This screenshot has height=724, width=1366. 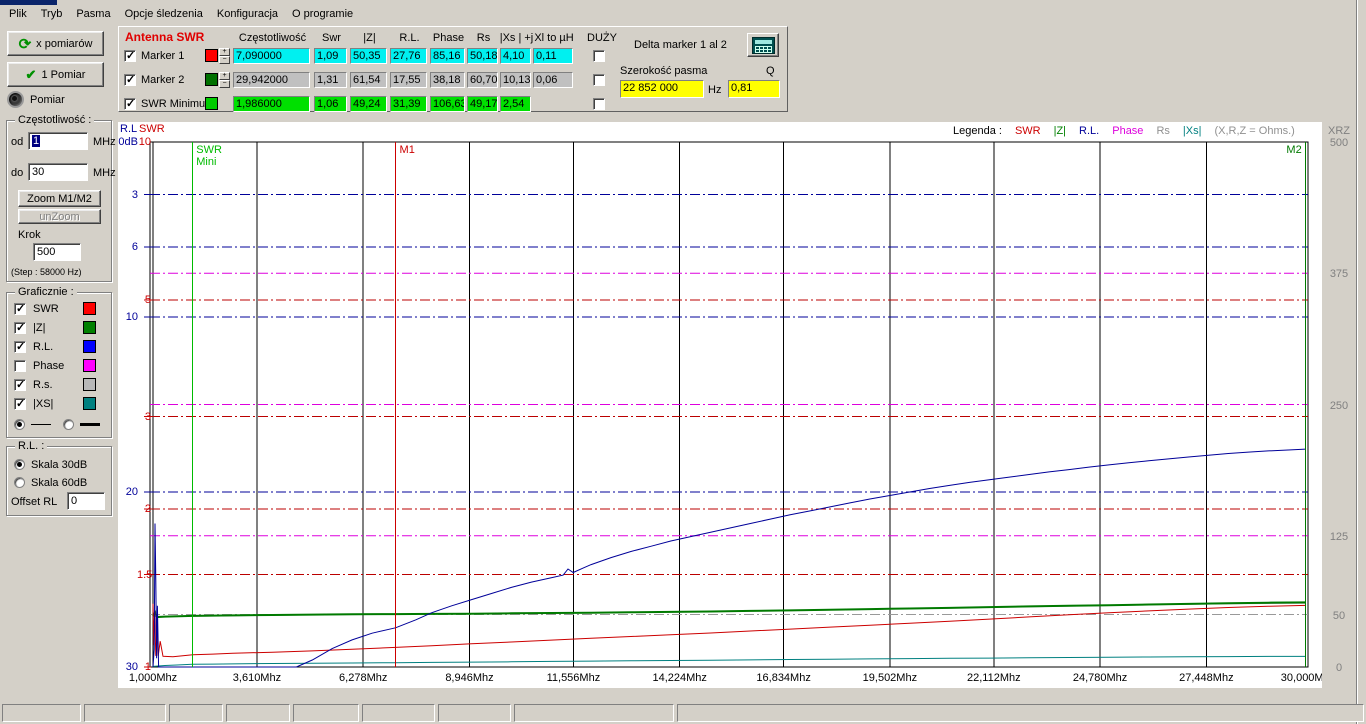 I want to click on value-field-phase: 106,63, so click(x=447, y=104).